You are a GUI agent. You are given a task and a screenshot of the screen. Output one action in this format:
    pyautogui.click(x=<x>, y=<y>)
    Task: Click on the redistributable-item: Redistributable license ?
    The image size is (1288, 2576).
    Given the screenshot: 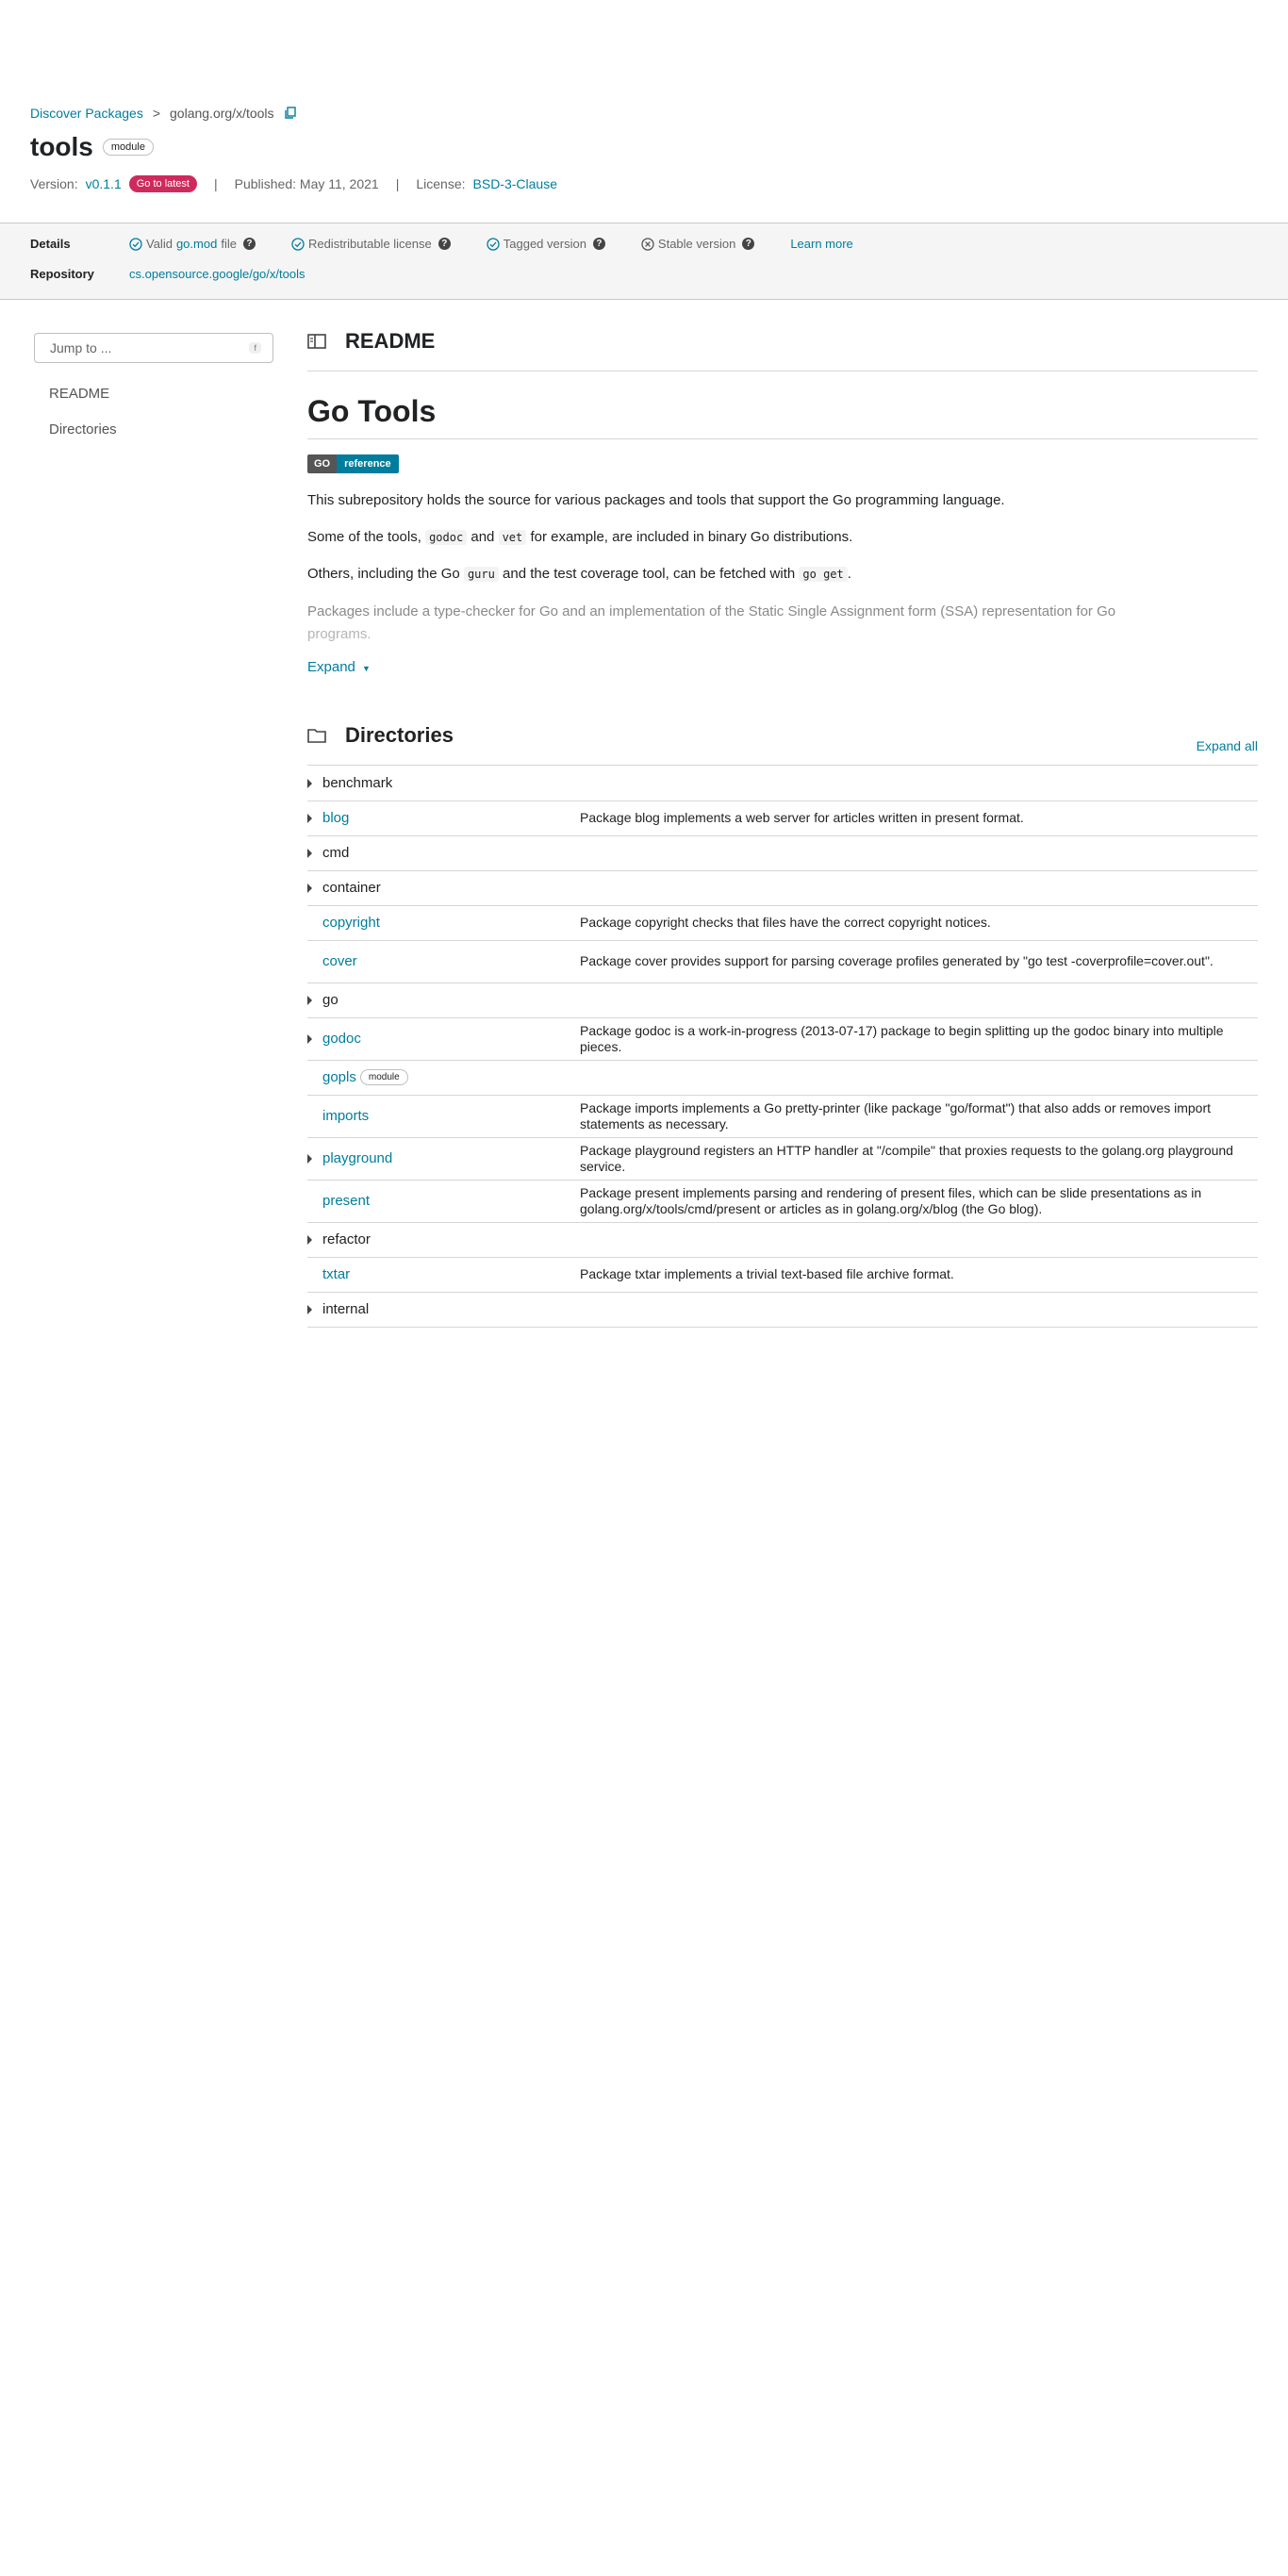 What is the action you would take?
    pyautogui.click(x=371, y=244)
    